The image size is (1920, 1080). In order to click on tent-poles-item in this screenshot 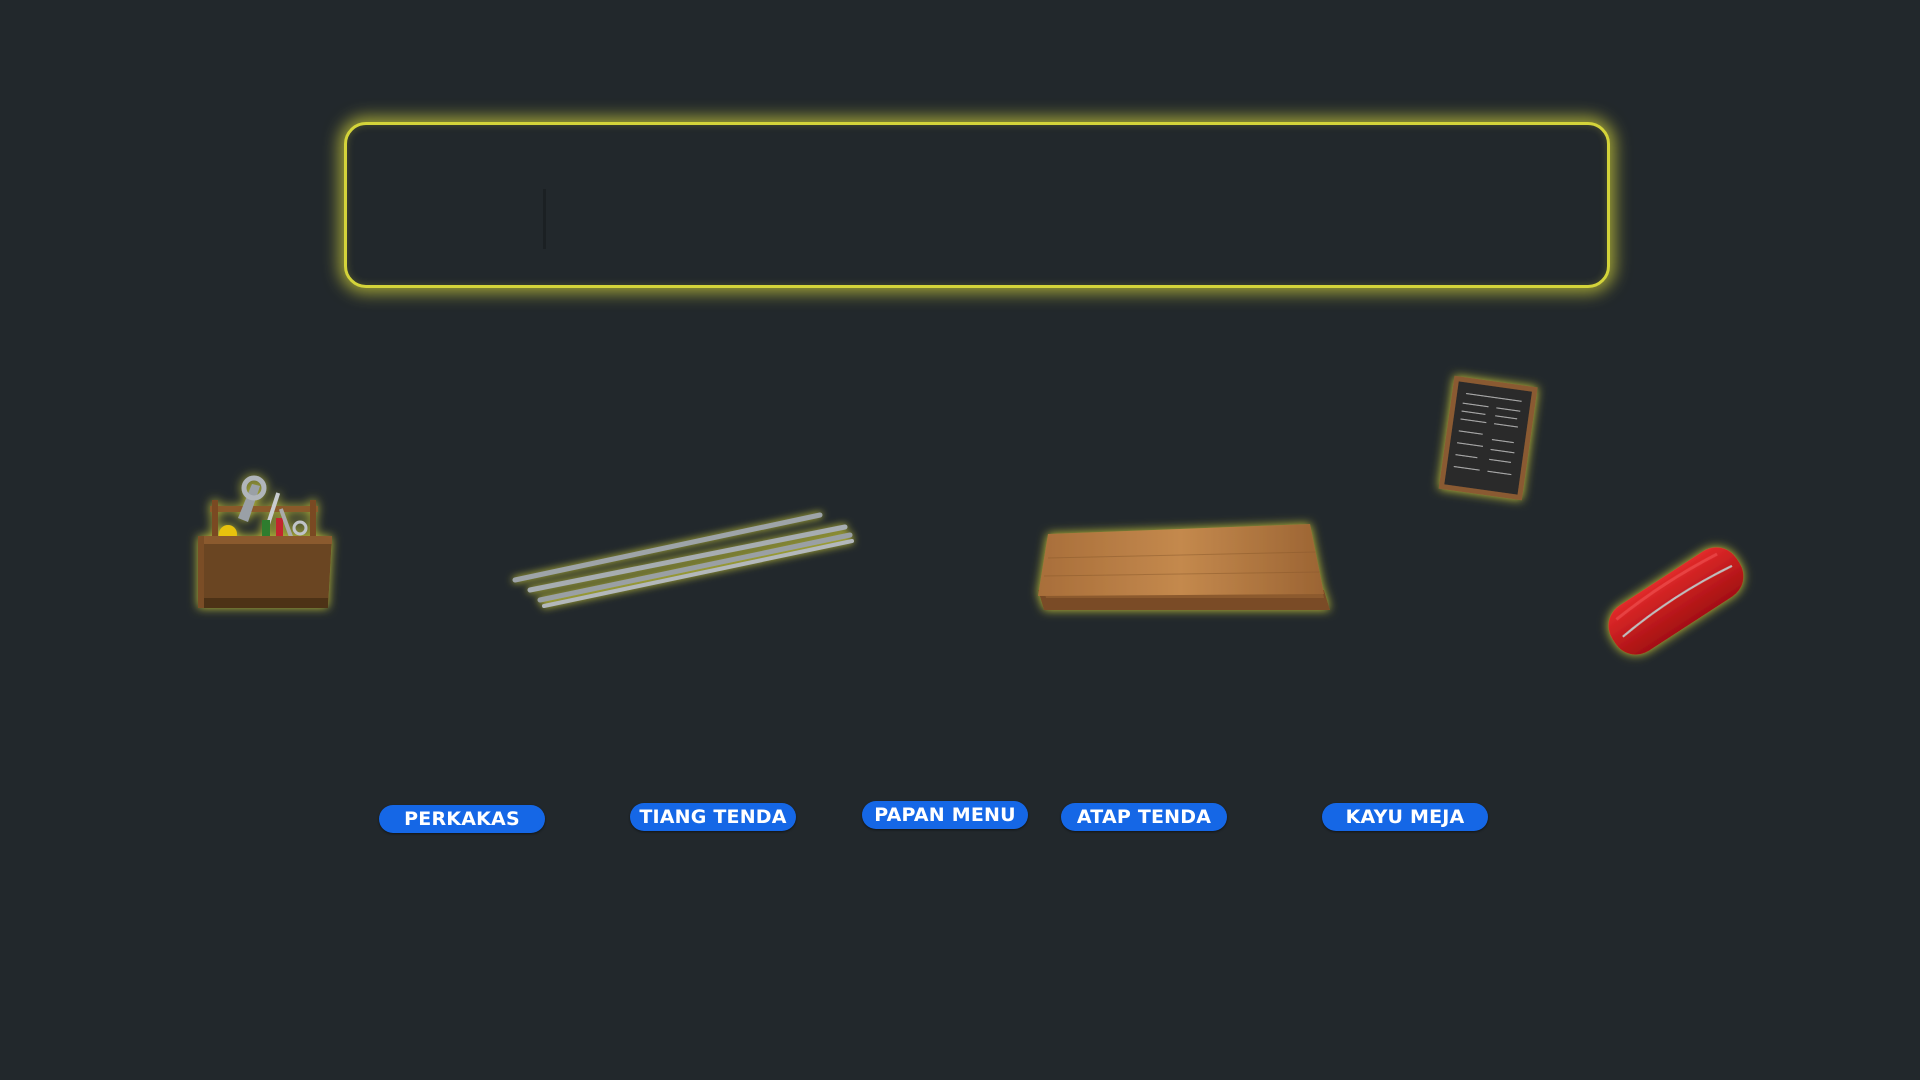, I will do `click(685, 560)`.